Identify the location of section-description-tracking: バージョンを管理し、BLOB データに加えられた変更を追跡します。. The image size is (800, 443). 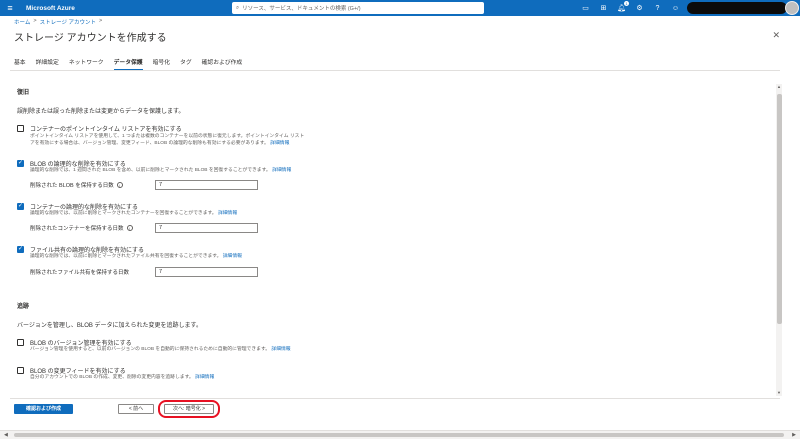
(109, 326).